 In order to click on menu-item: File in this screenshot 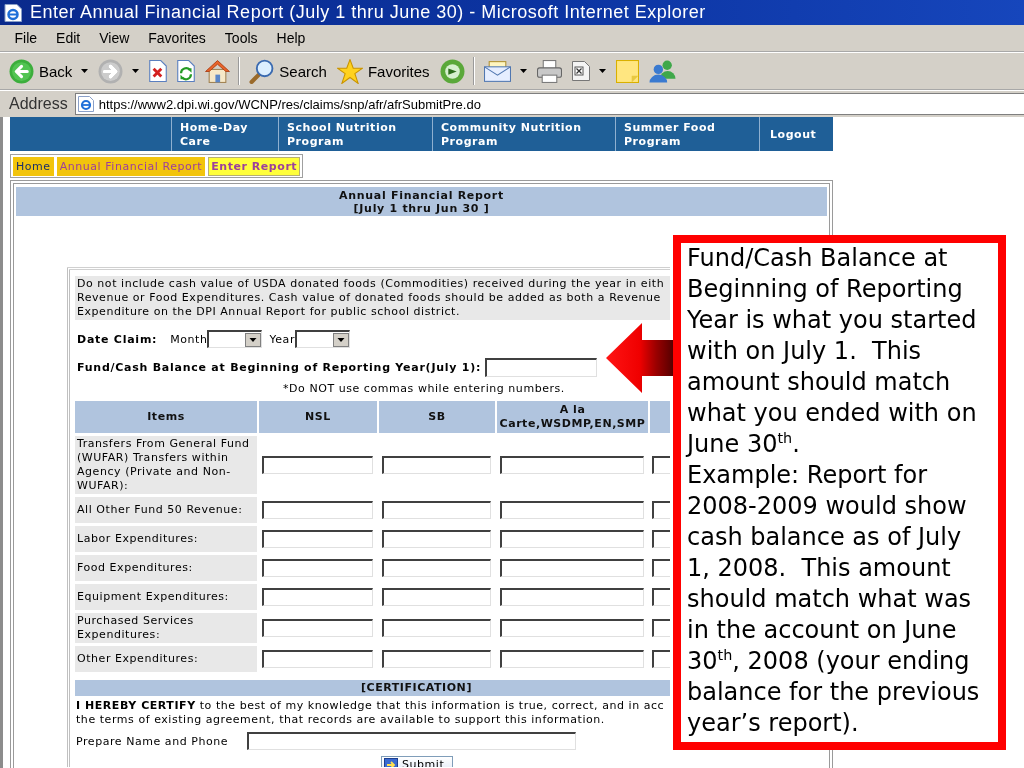, I will do `click(26, 38)`.